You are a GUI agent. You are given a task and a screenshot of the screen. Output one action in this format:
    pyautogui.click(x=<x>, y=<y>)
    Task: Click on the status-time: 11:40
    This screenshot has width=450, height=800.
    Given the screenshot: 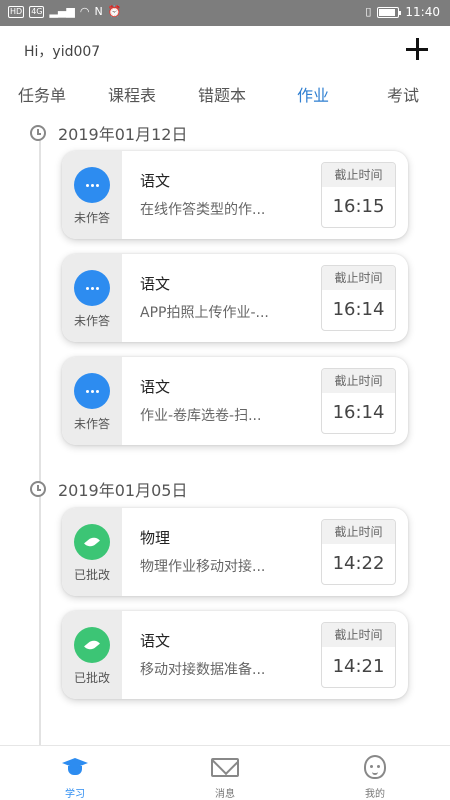 What is the action you would take?
    pyautogui.click(x=422, y=12)
    